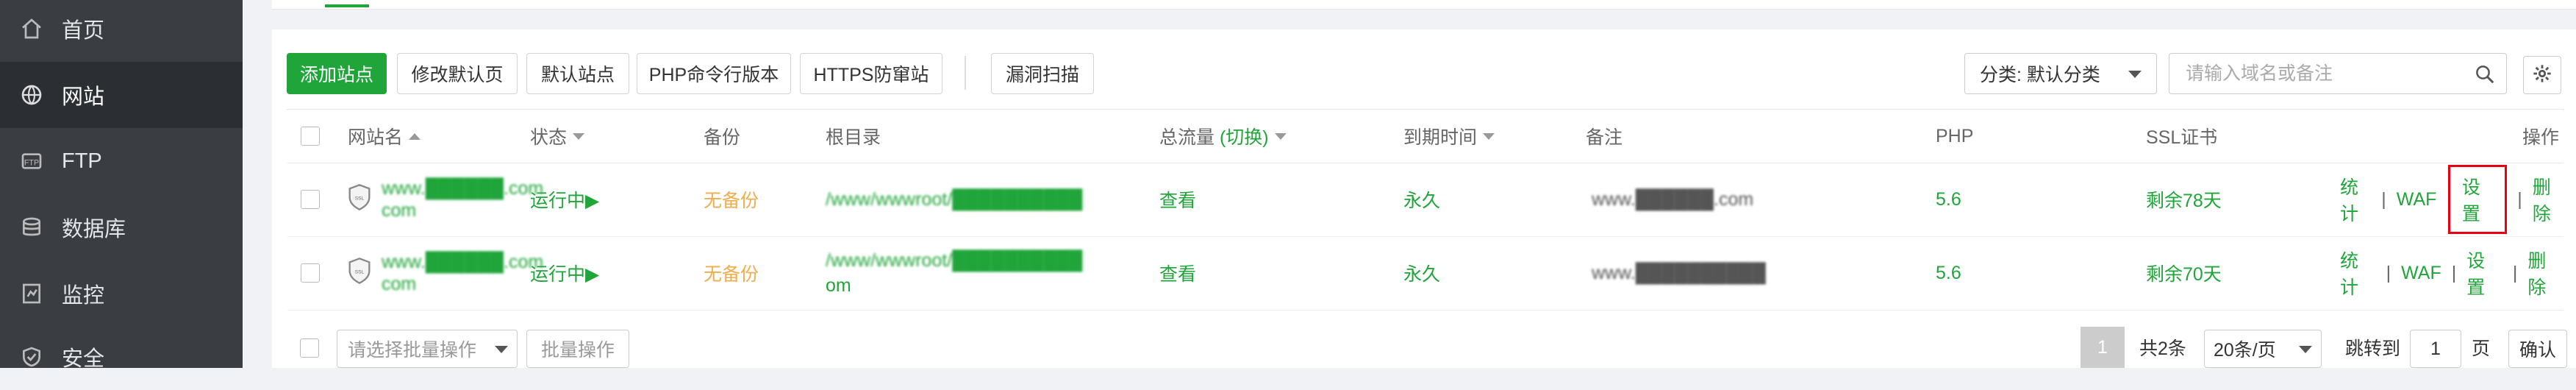  I want to click on gear-icon, so click(2542, 75).